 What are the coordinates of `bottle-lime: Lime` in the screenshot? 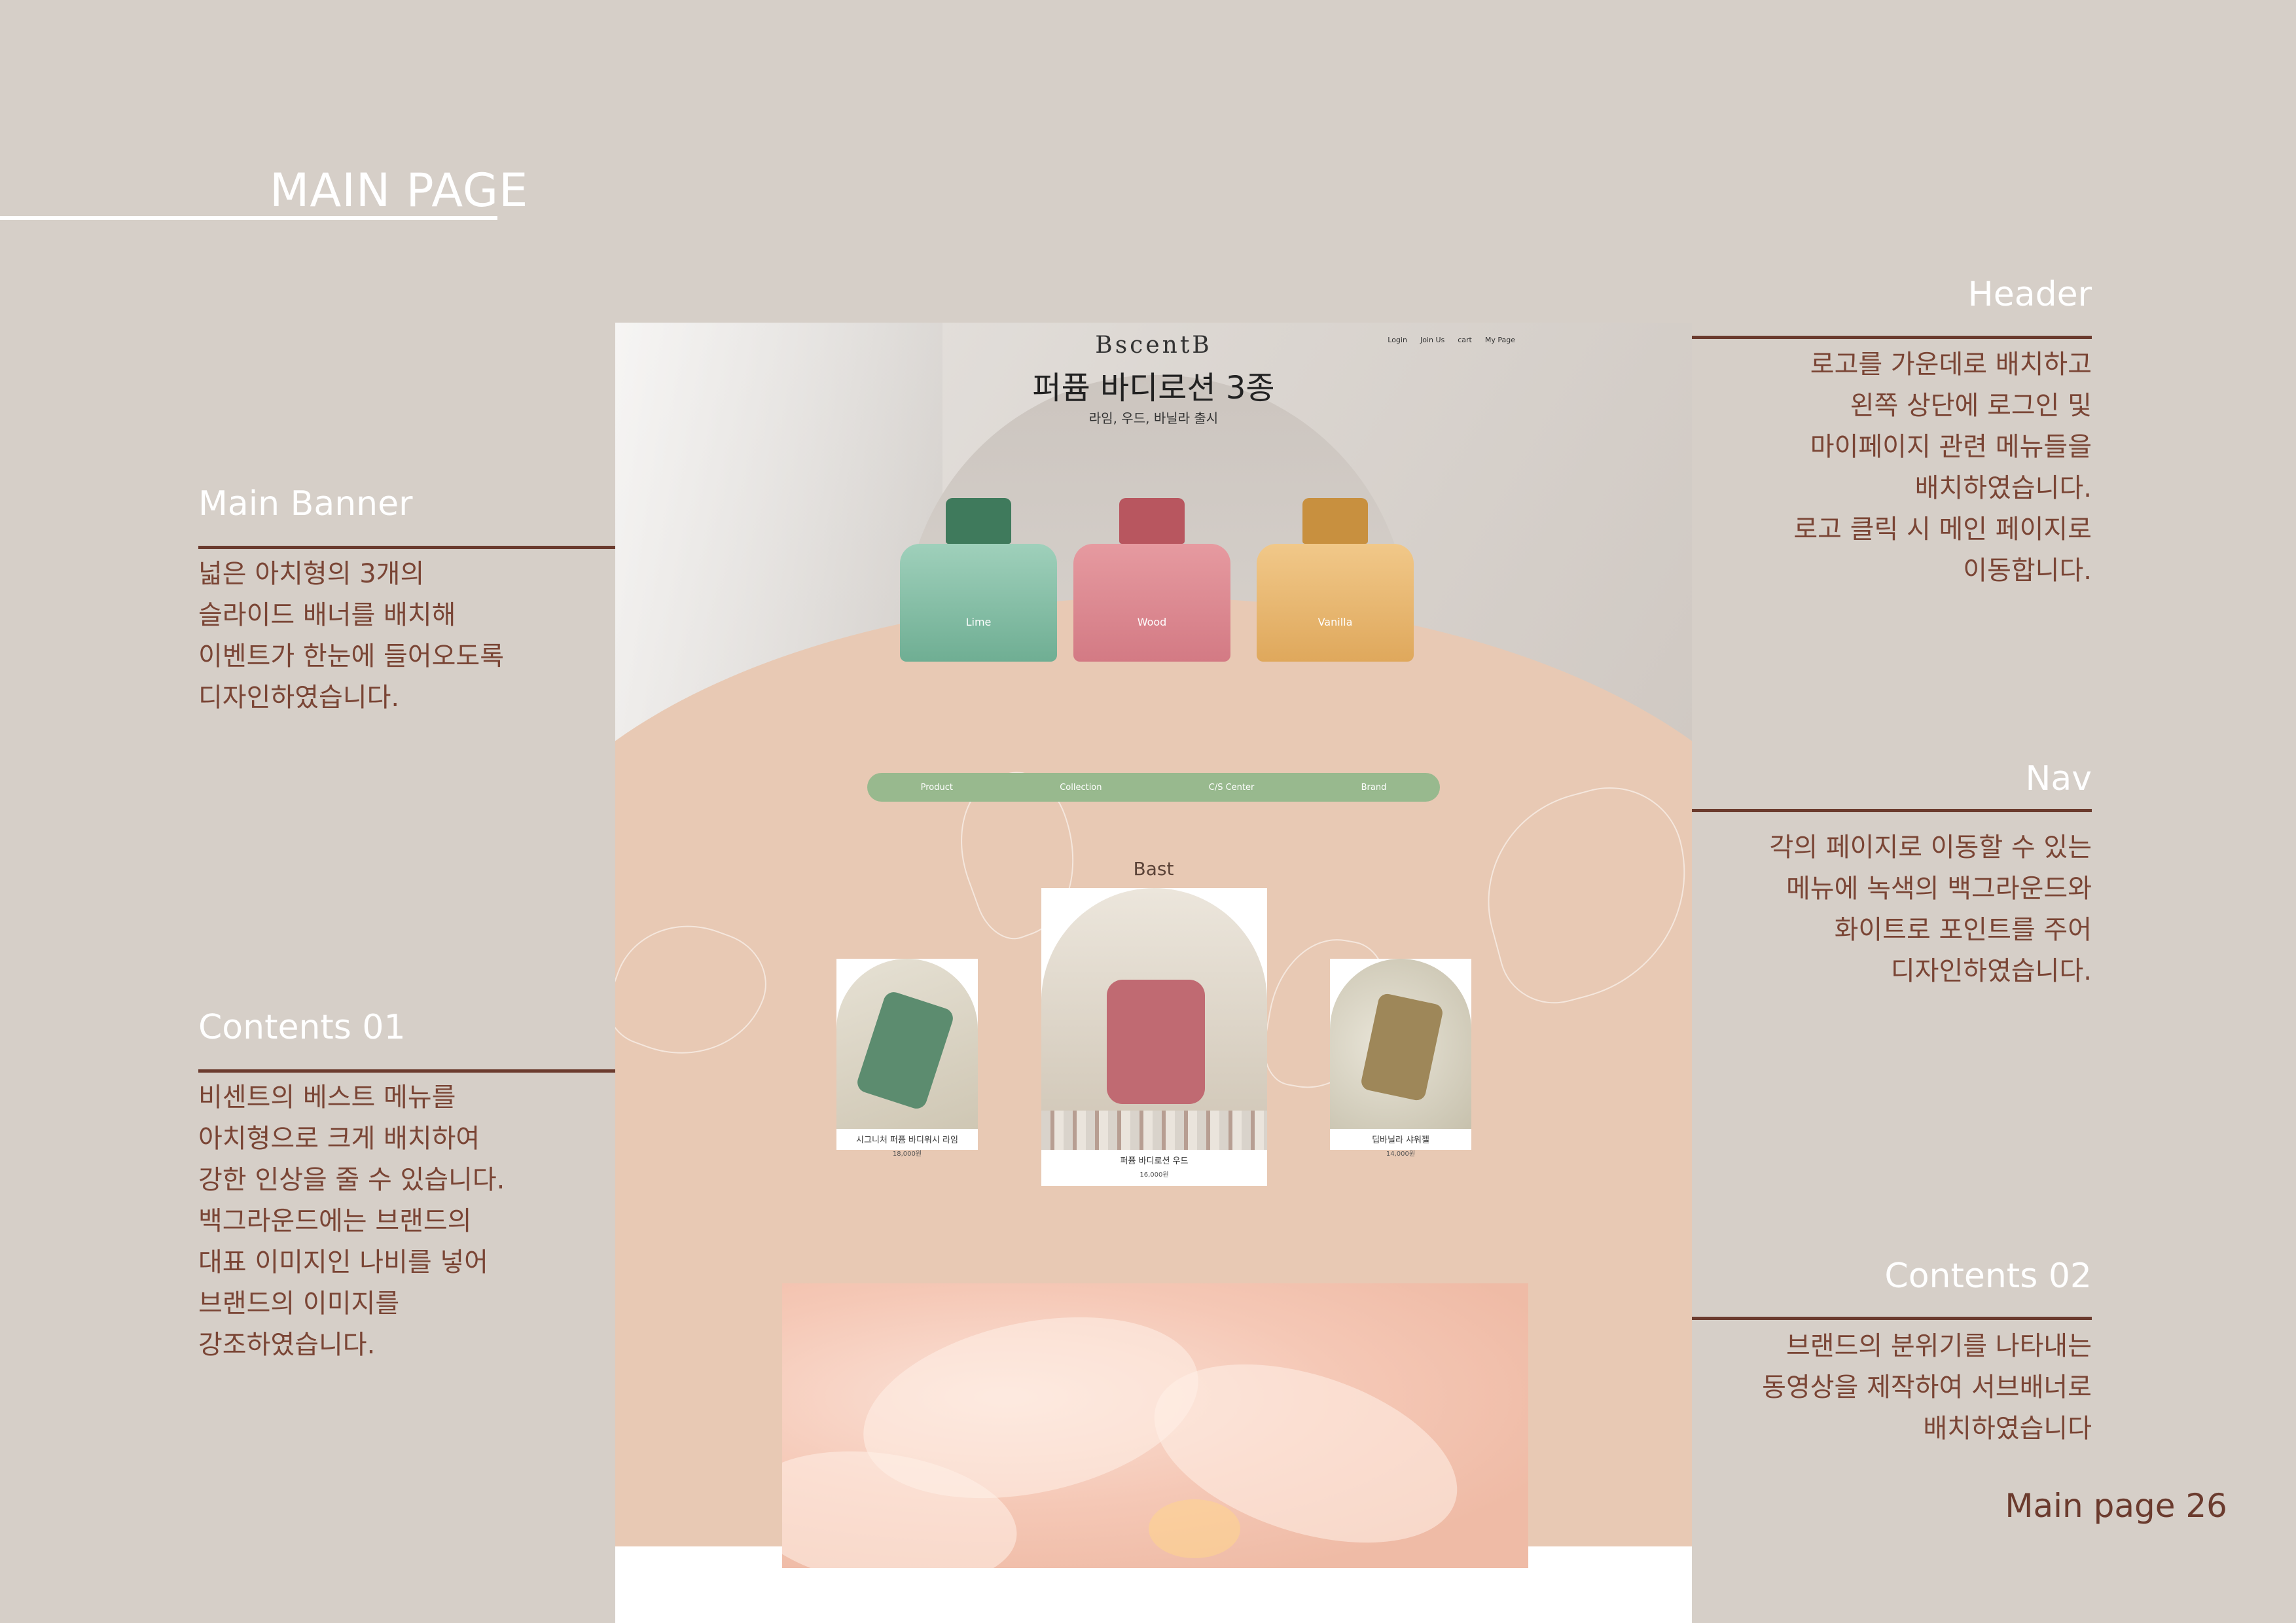 It's located at (978, 580).